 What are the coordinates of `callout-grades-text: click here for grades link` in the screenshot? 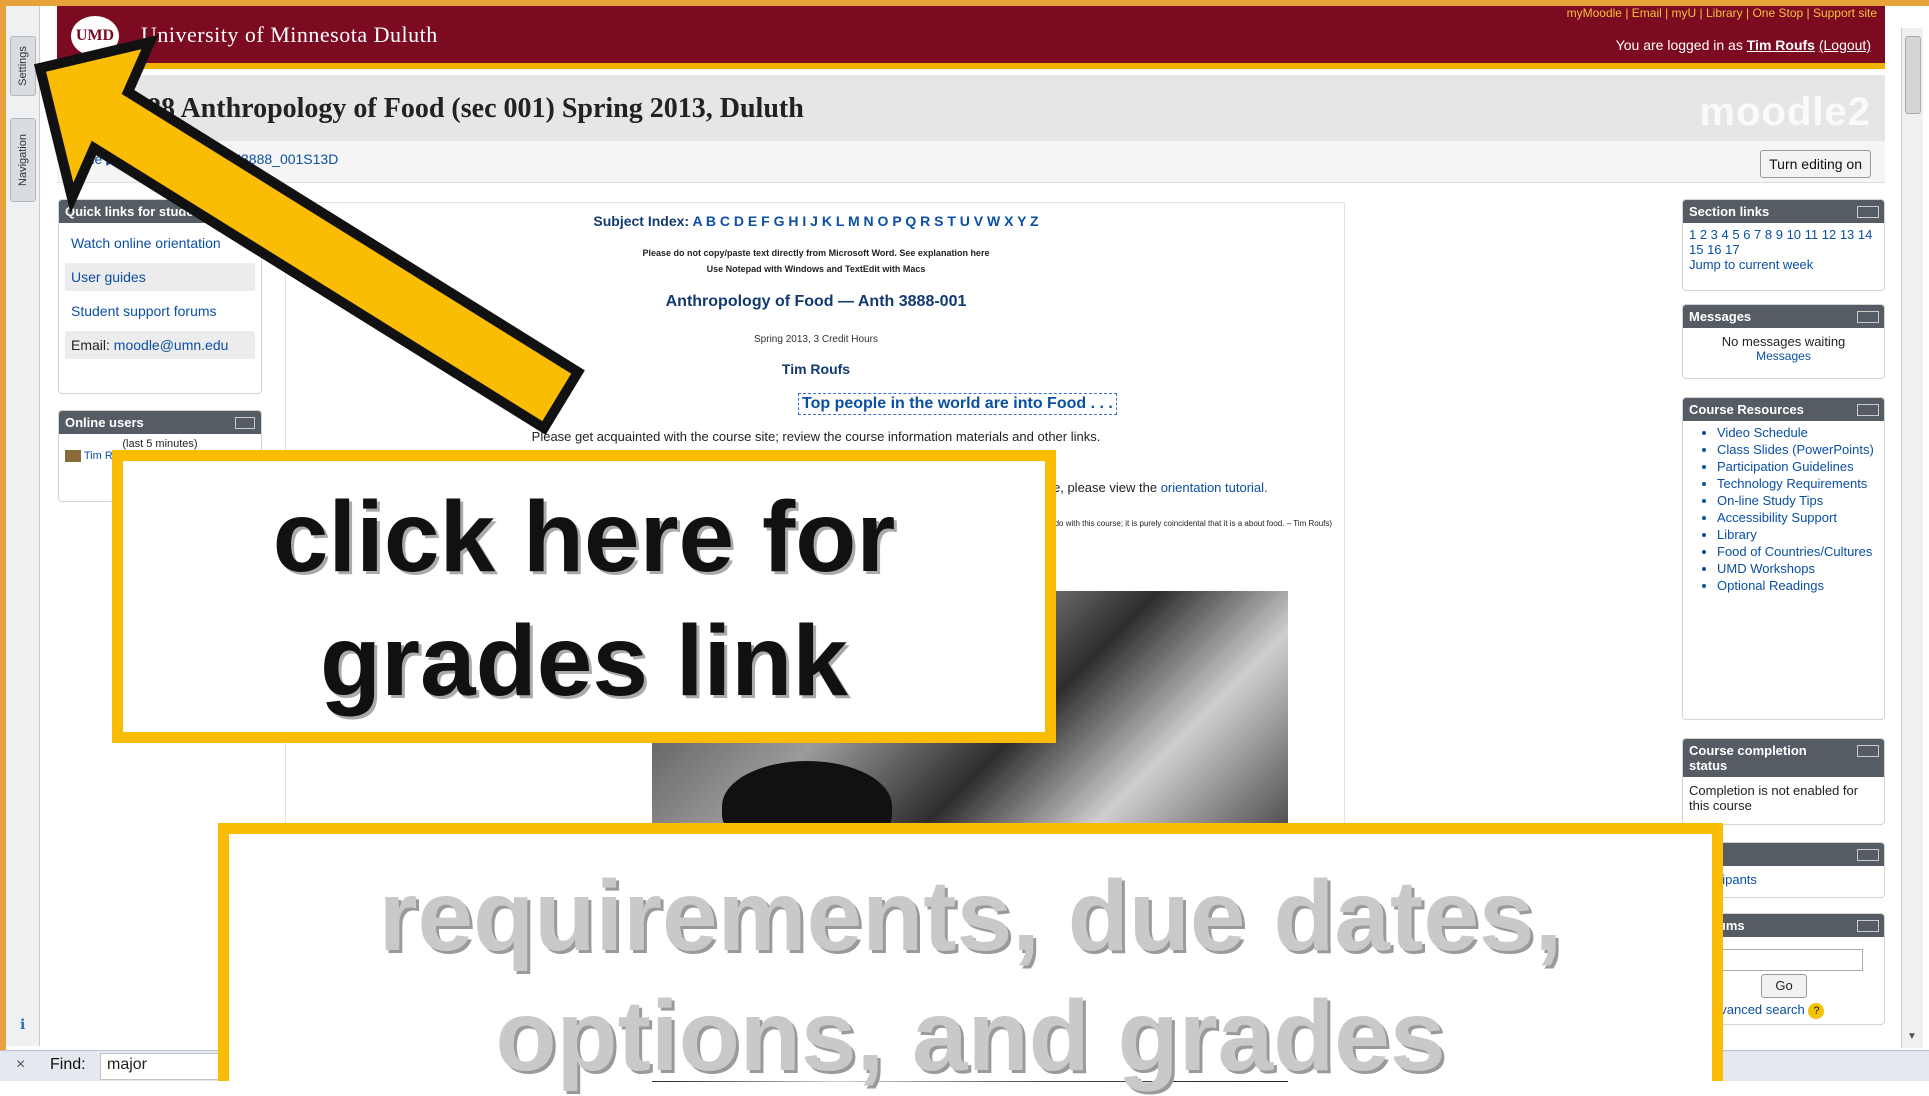 It's located at (584, 599).